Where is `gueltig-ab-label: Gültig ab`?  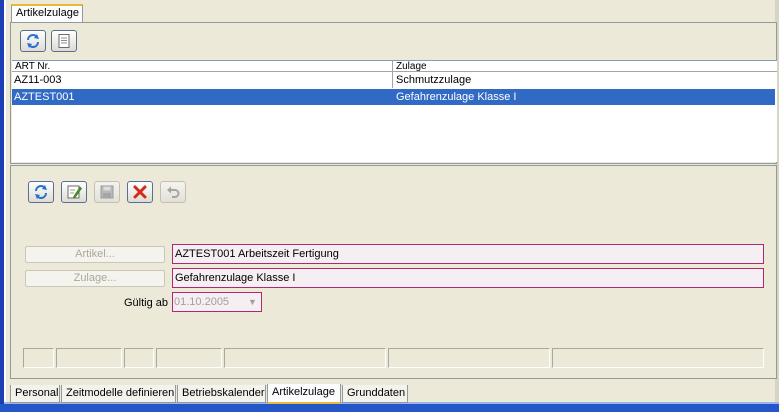
gueltig-ab-label: Gültig ab is located at coordinates (145, 303).